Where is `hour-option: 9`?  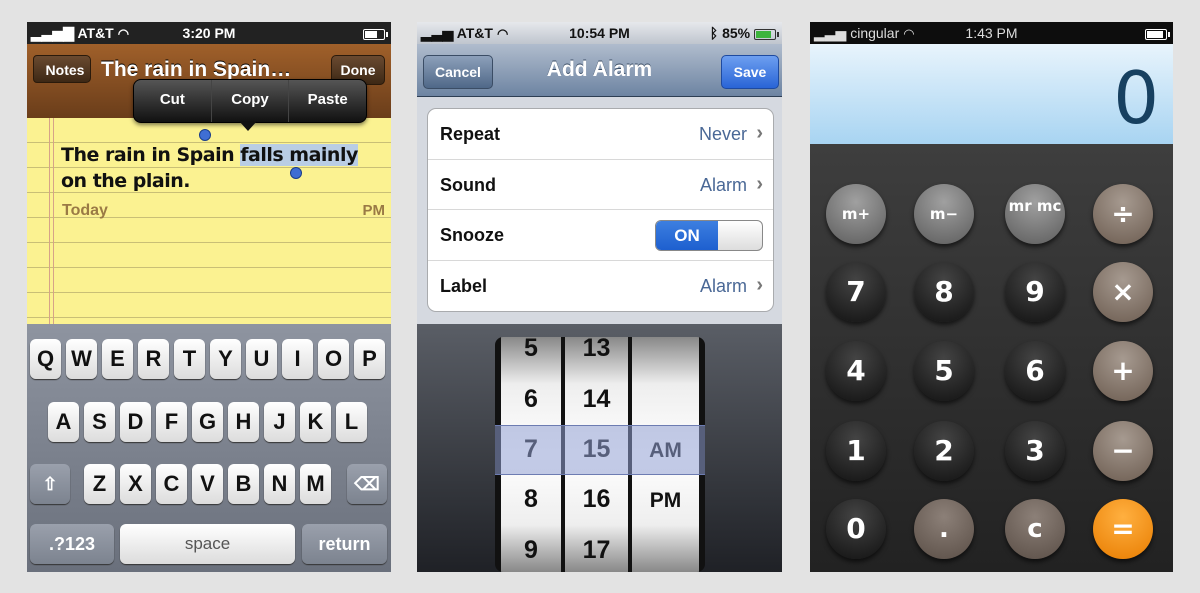
hour-option: 9 is located at coordinates (531, 550).